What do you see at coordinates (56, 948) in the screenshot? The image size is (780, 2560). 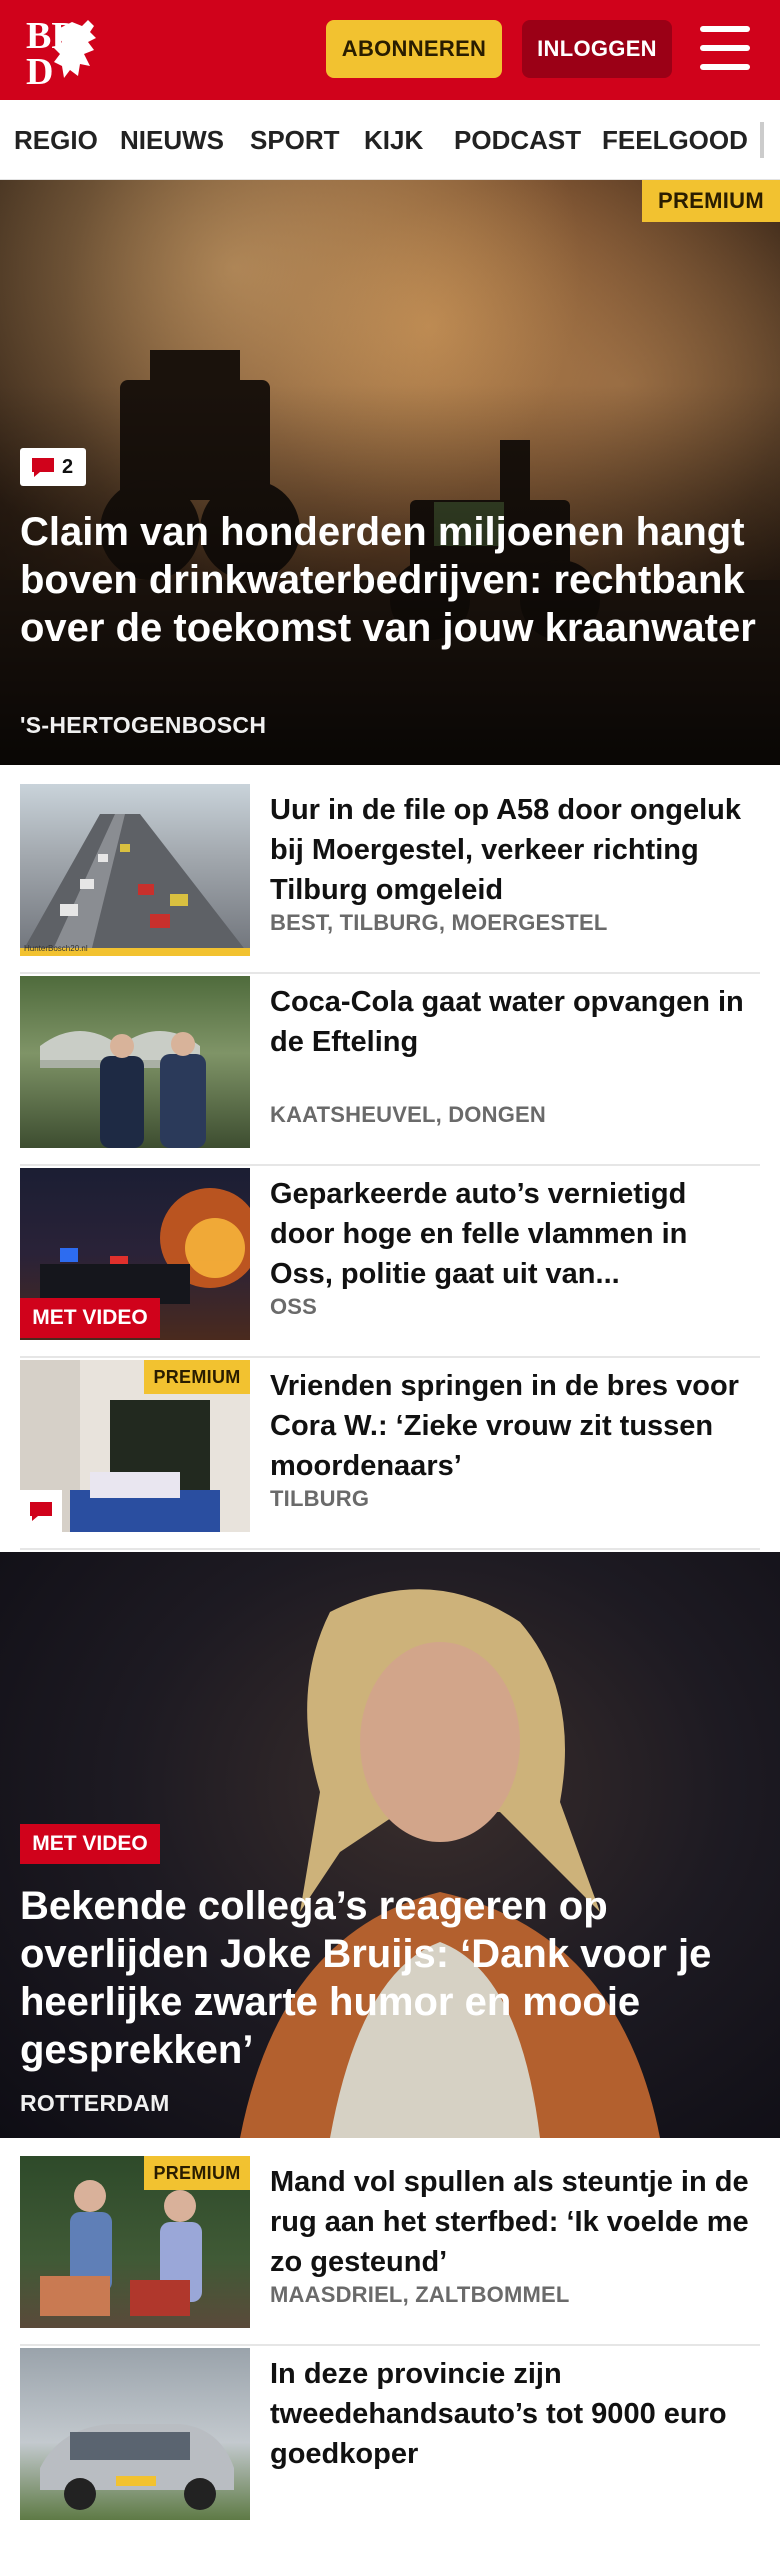 I see `photo-credit: HunterBosch20.nl` at bounding box center [56, 948].